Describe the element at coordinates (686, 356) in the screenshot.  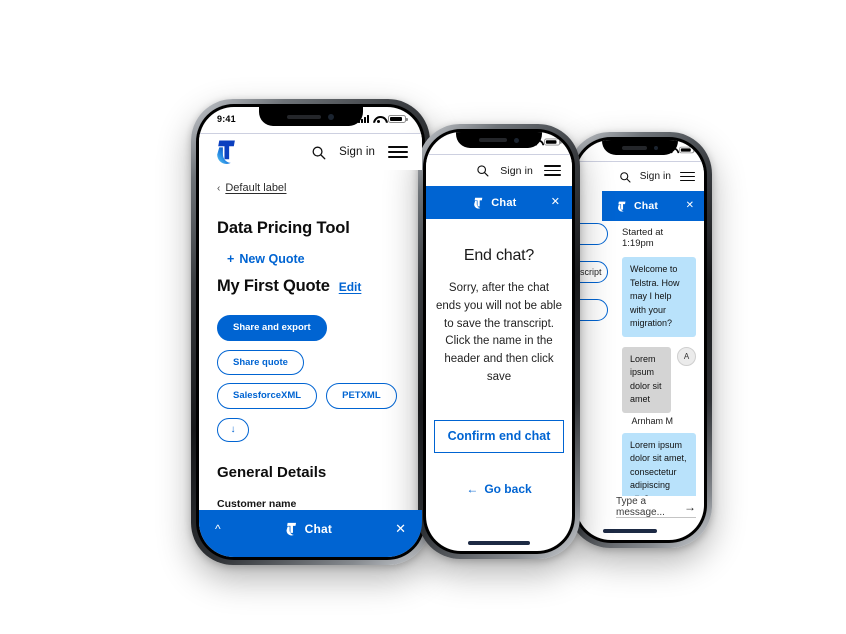
I see `avatar: A` at that location.